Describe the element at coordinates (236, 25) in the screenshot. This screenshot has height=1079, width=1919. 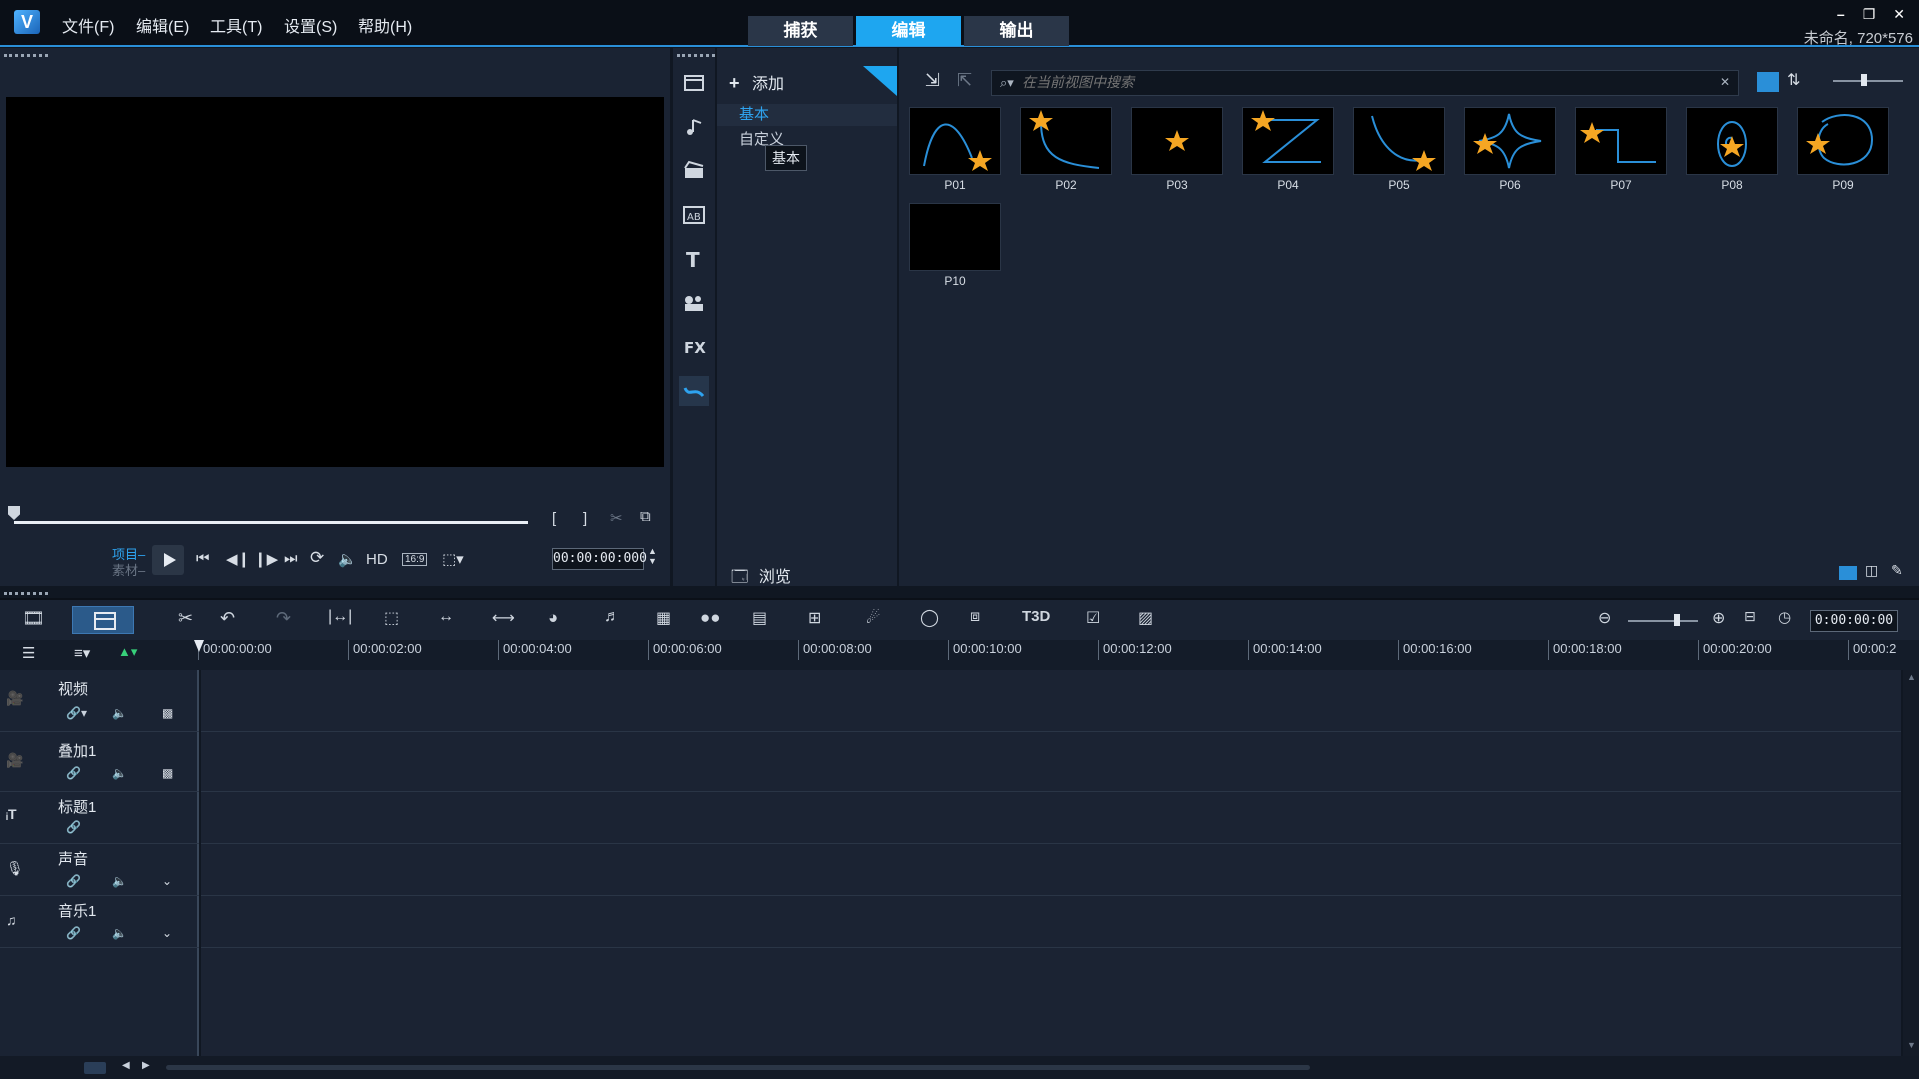
I see `menu-tools: 工具(T)` at that location.